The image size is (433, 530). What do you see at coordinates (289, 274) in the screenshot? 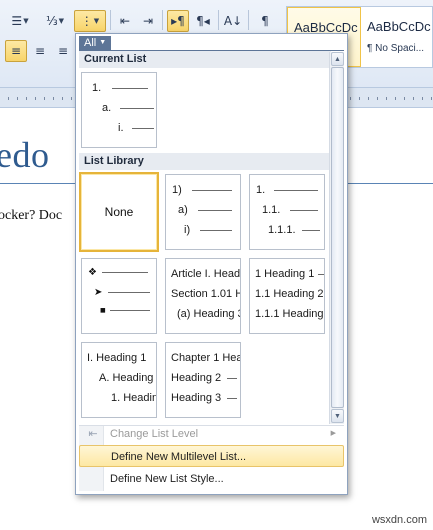
I see `tile-row: 1 Heading 1` at bounding box center [289, 274].